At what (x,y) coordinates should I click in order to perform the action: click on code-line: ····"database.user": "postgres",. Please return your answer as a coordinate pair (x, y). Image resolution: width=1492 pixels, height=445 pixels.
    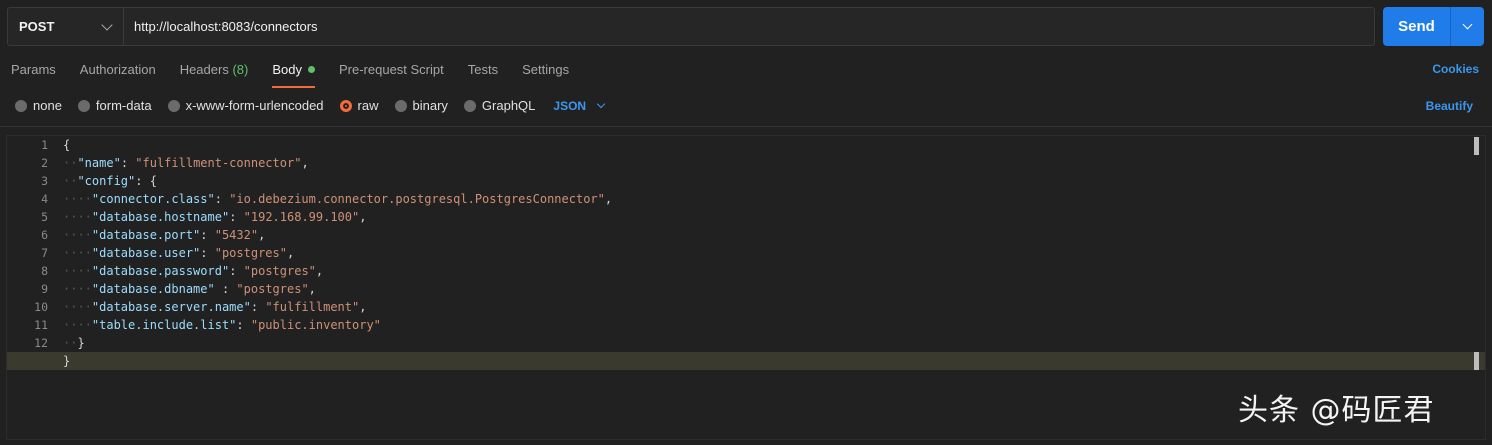
    Looking at the image, I should click on (179, 253).